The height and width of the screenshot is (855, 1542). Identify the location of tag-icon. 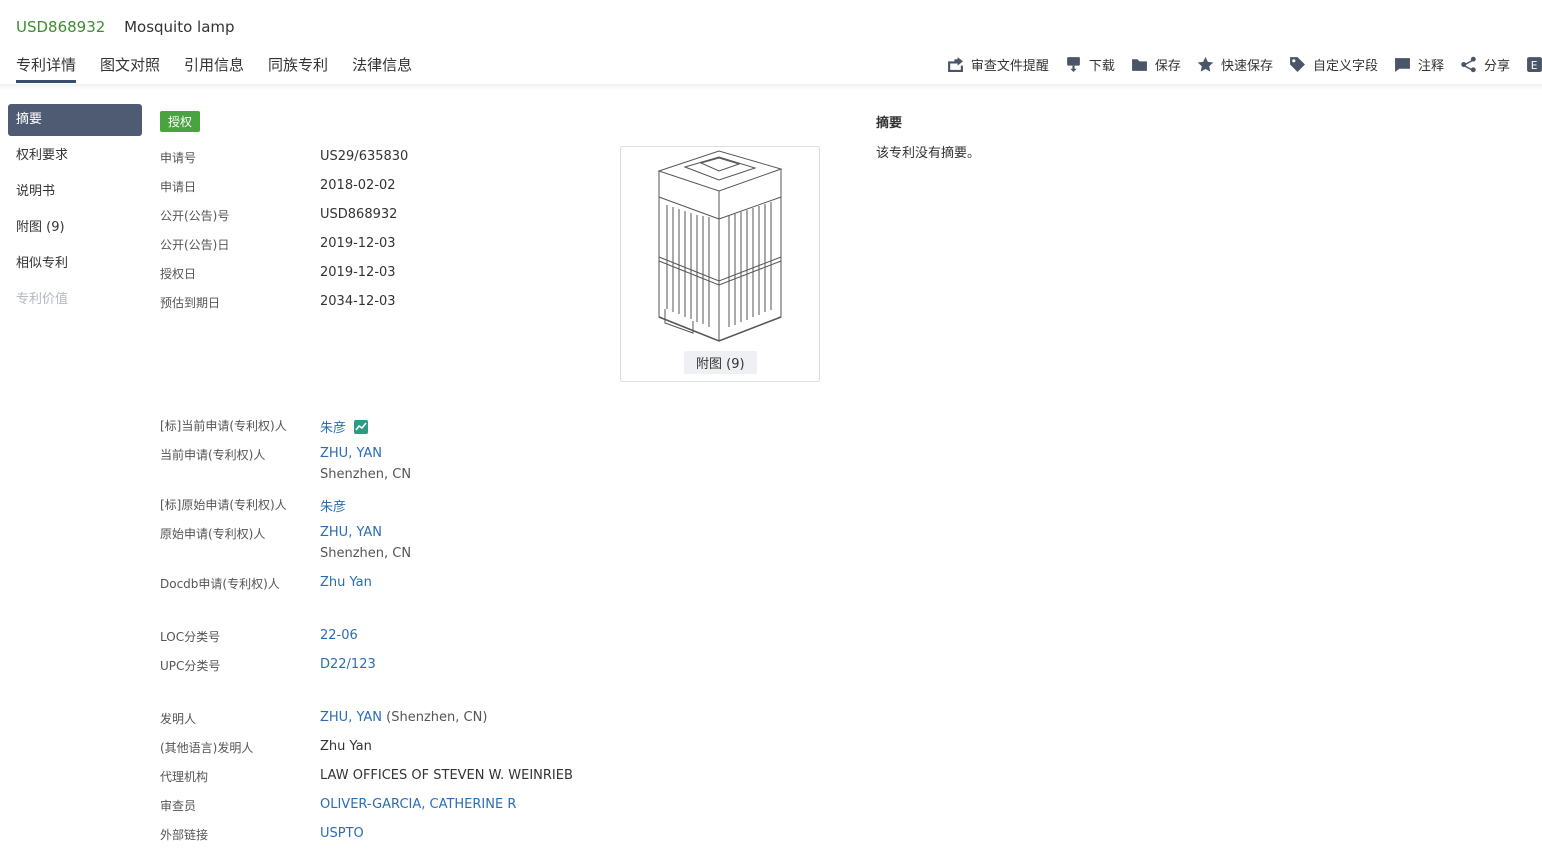
(1297, 64).